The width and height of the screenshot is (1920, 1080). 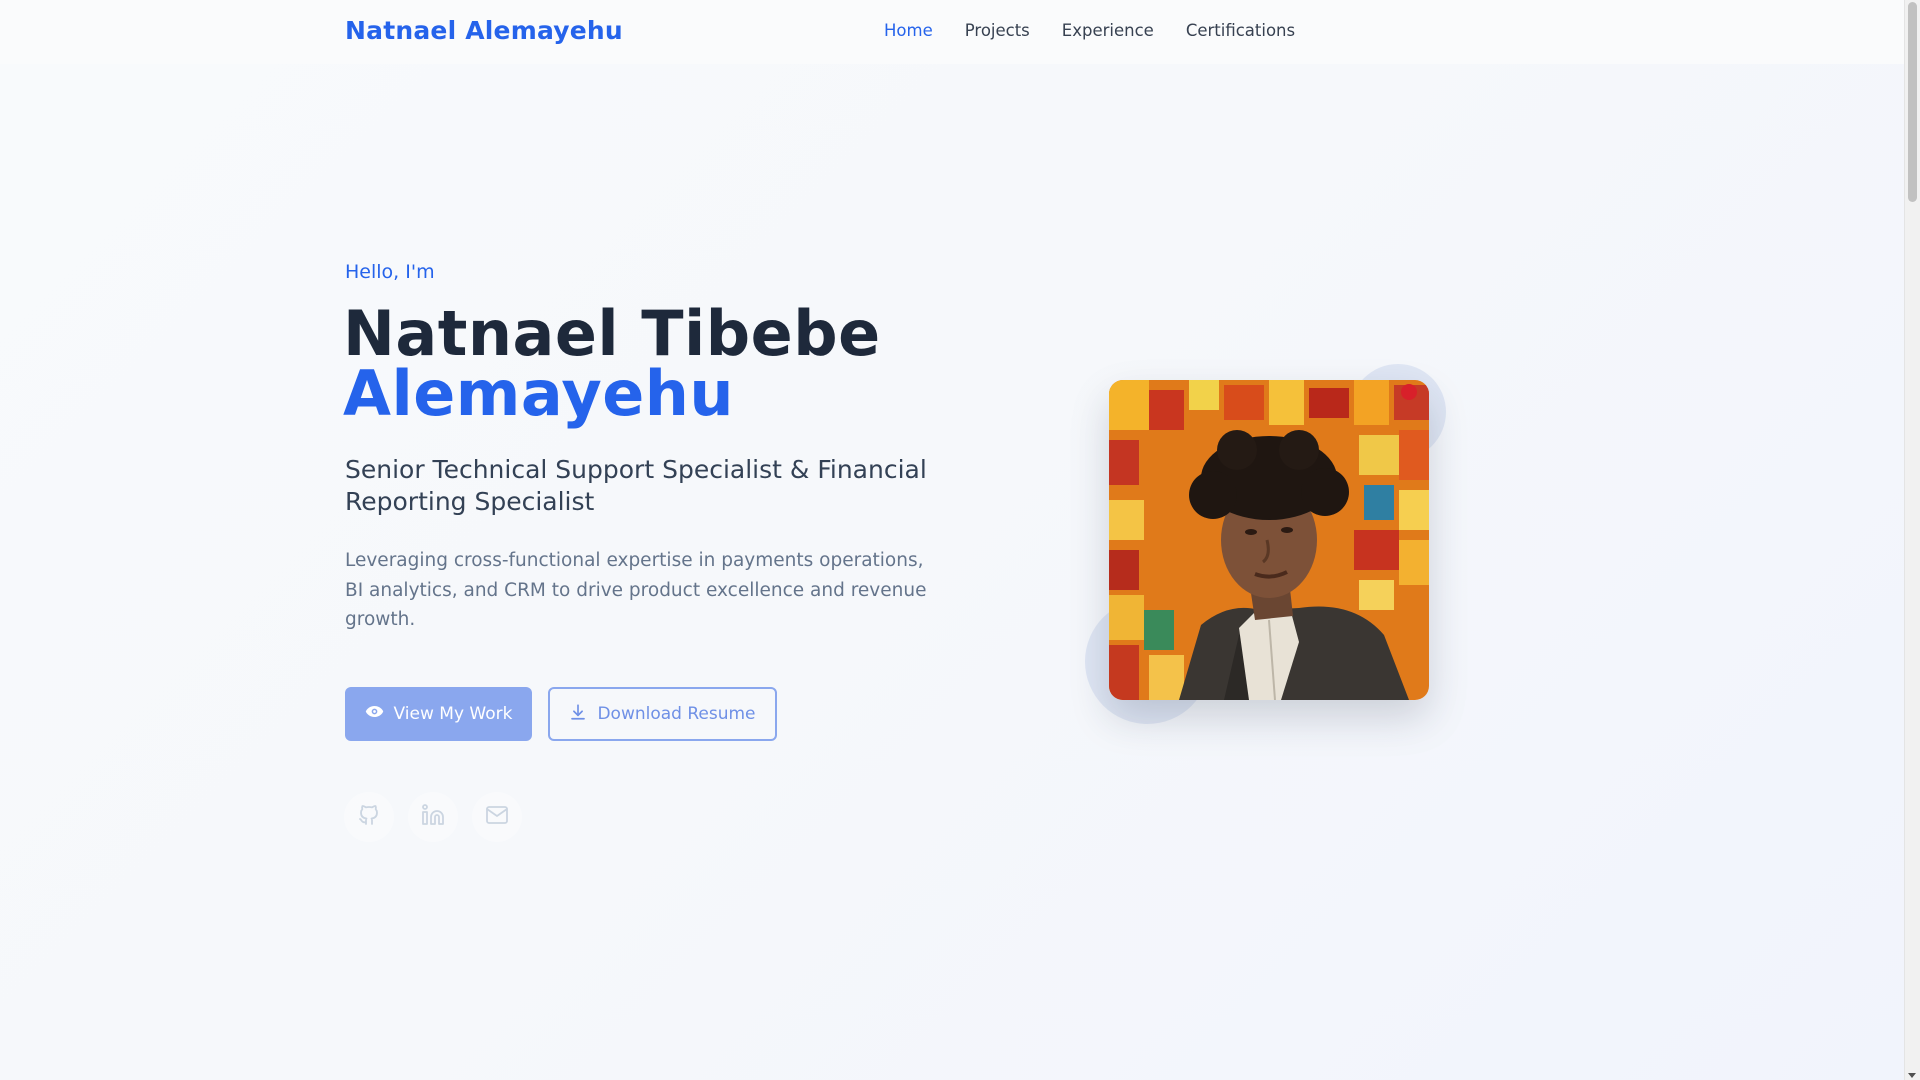 What do you see at coordinates (484, 30) in the screenshot?
I see `brand-logo: Natnael Alemayehu` at bounding box center [484, 30].